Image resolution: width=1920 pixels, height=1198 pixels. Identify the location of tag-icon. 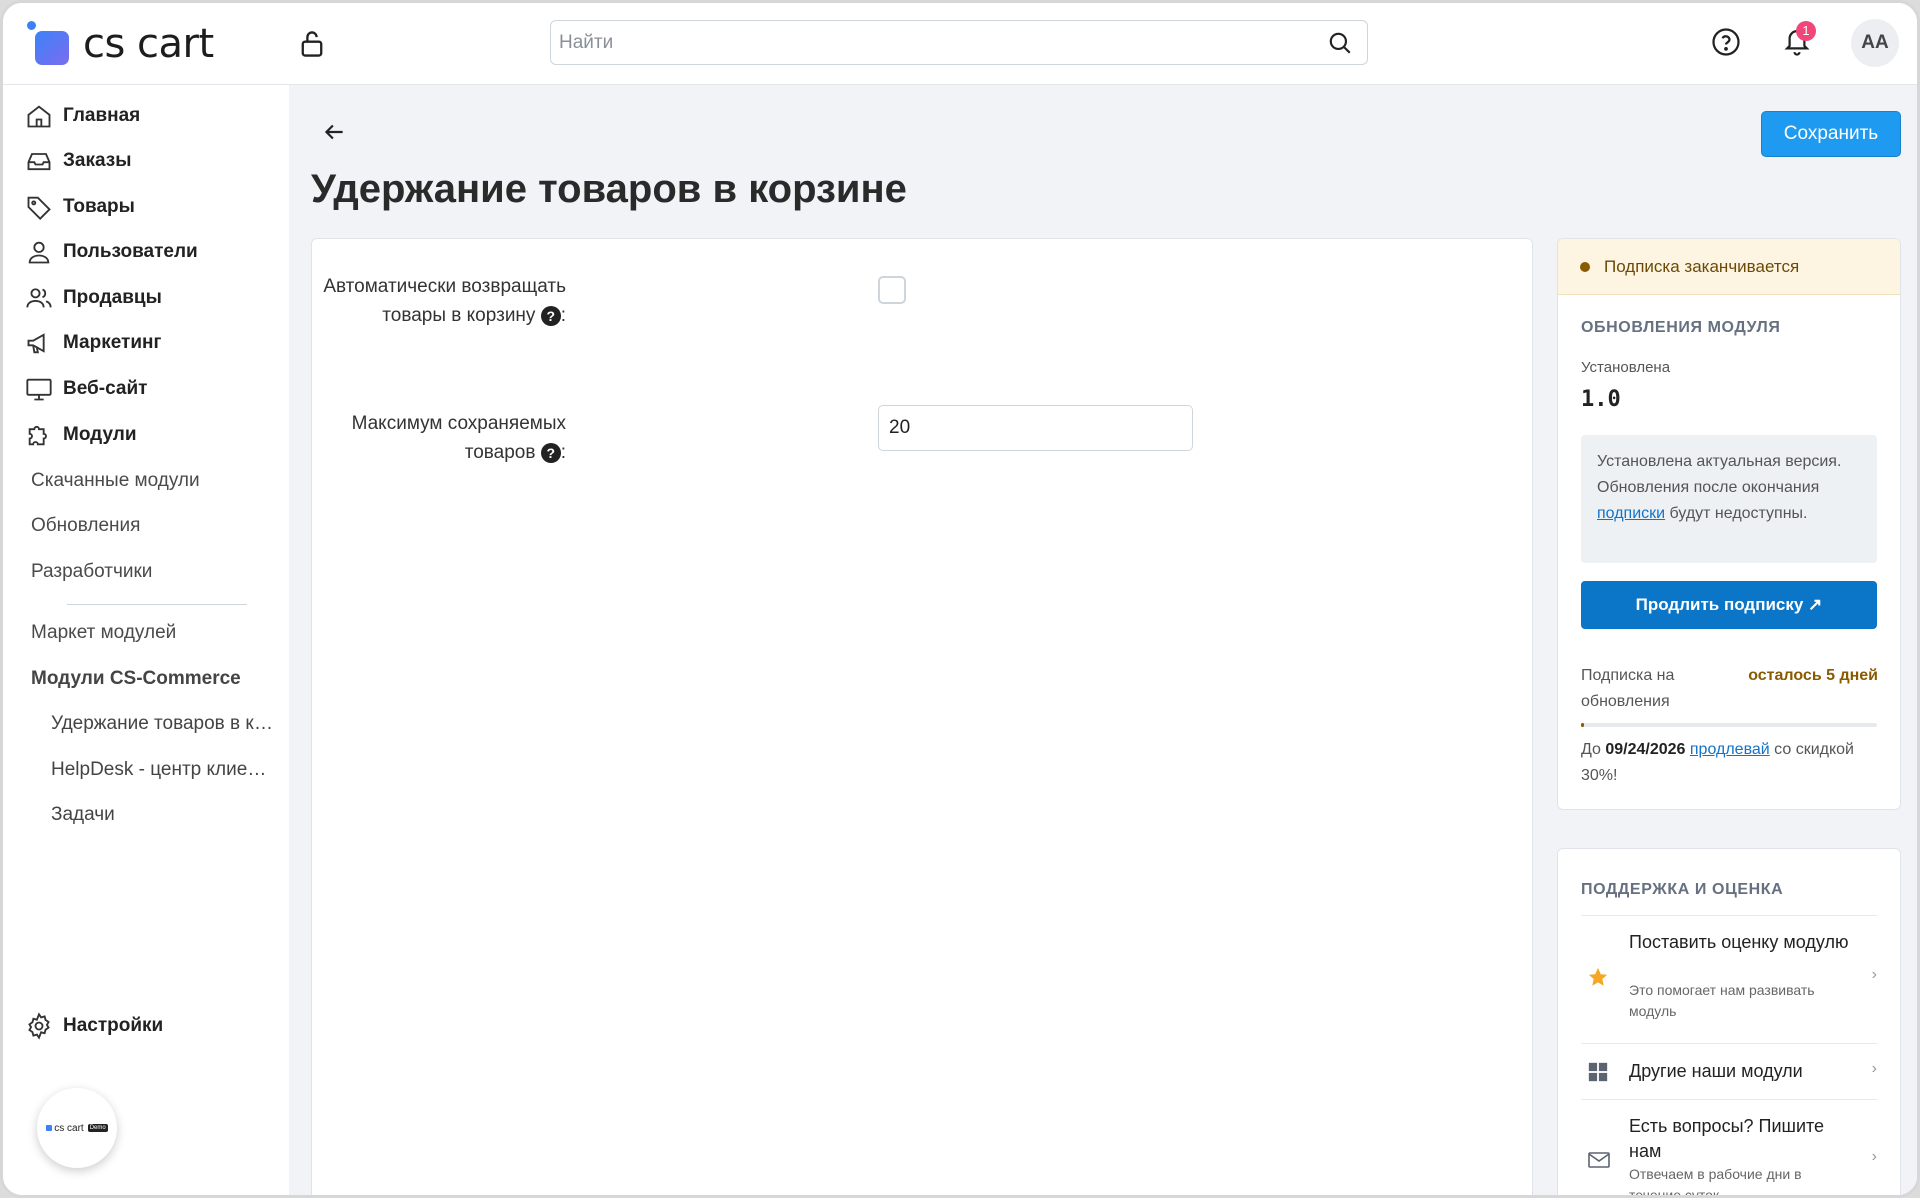
(39, 208).